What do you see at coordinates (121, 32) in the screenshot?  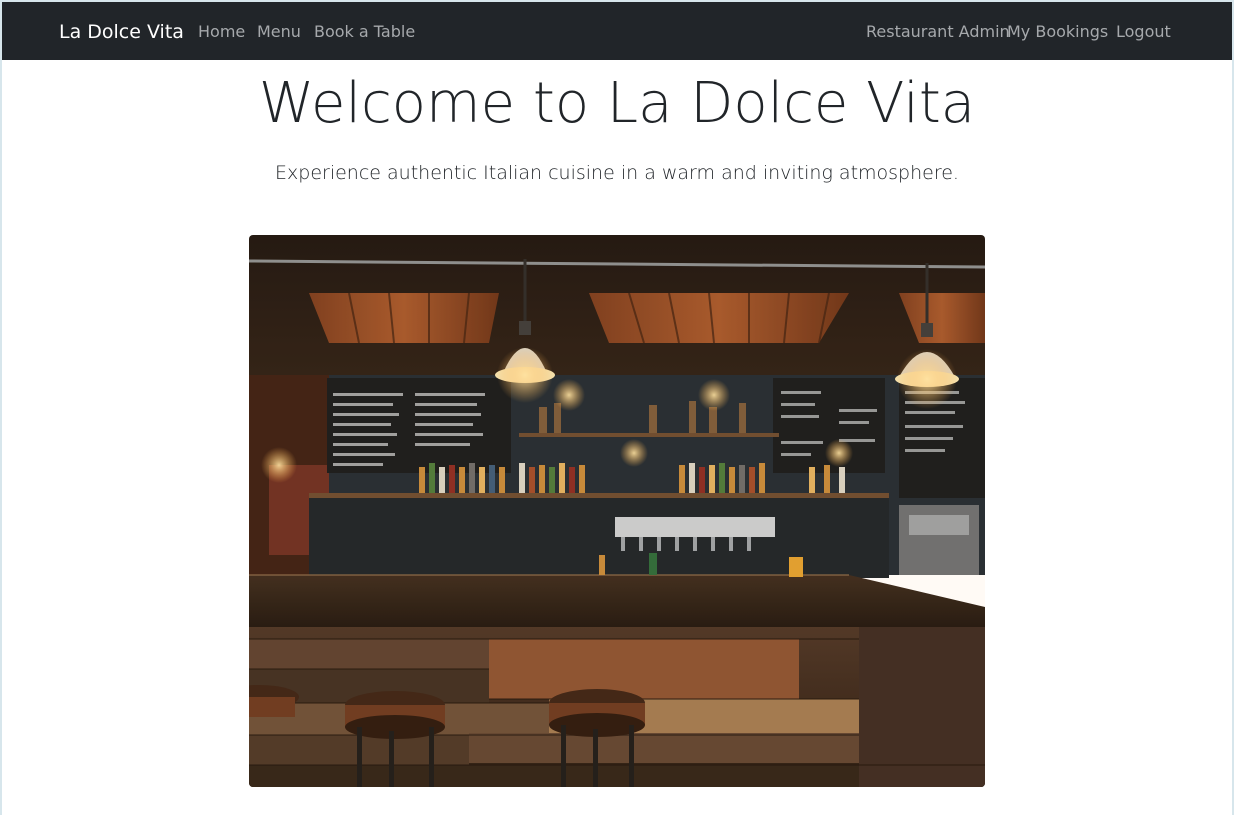 I see `navbar-brand: La Dolce Vita` at bounding box center [121, 32].